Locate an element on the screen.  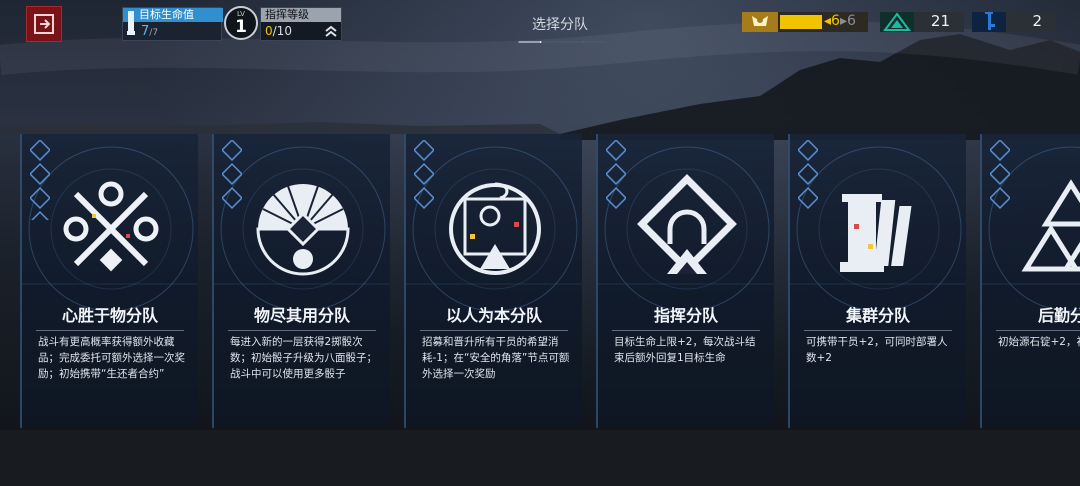
hope-counter: ◂6▸6 is located at coordinates (805, 22).